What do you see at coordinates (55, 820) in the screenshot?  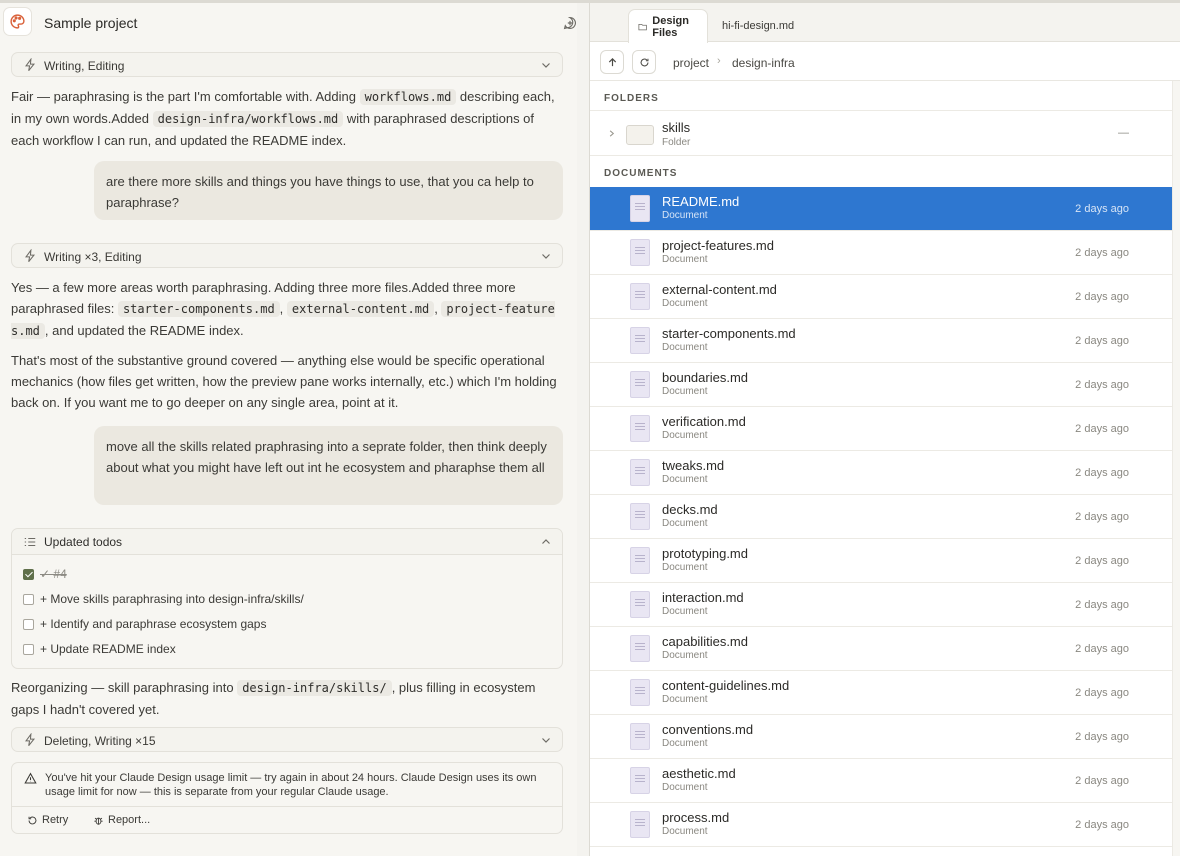 I see `retry-label: Retry` at bounding box center [55, 820].